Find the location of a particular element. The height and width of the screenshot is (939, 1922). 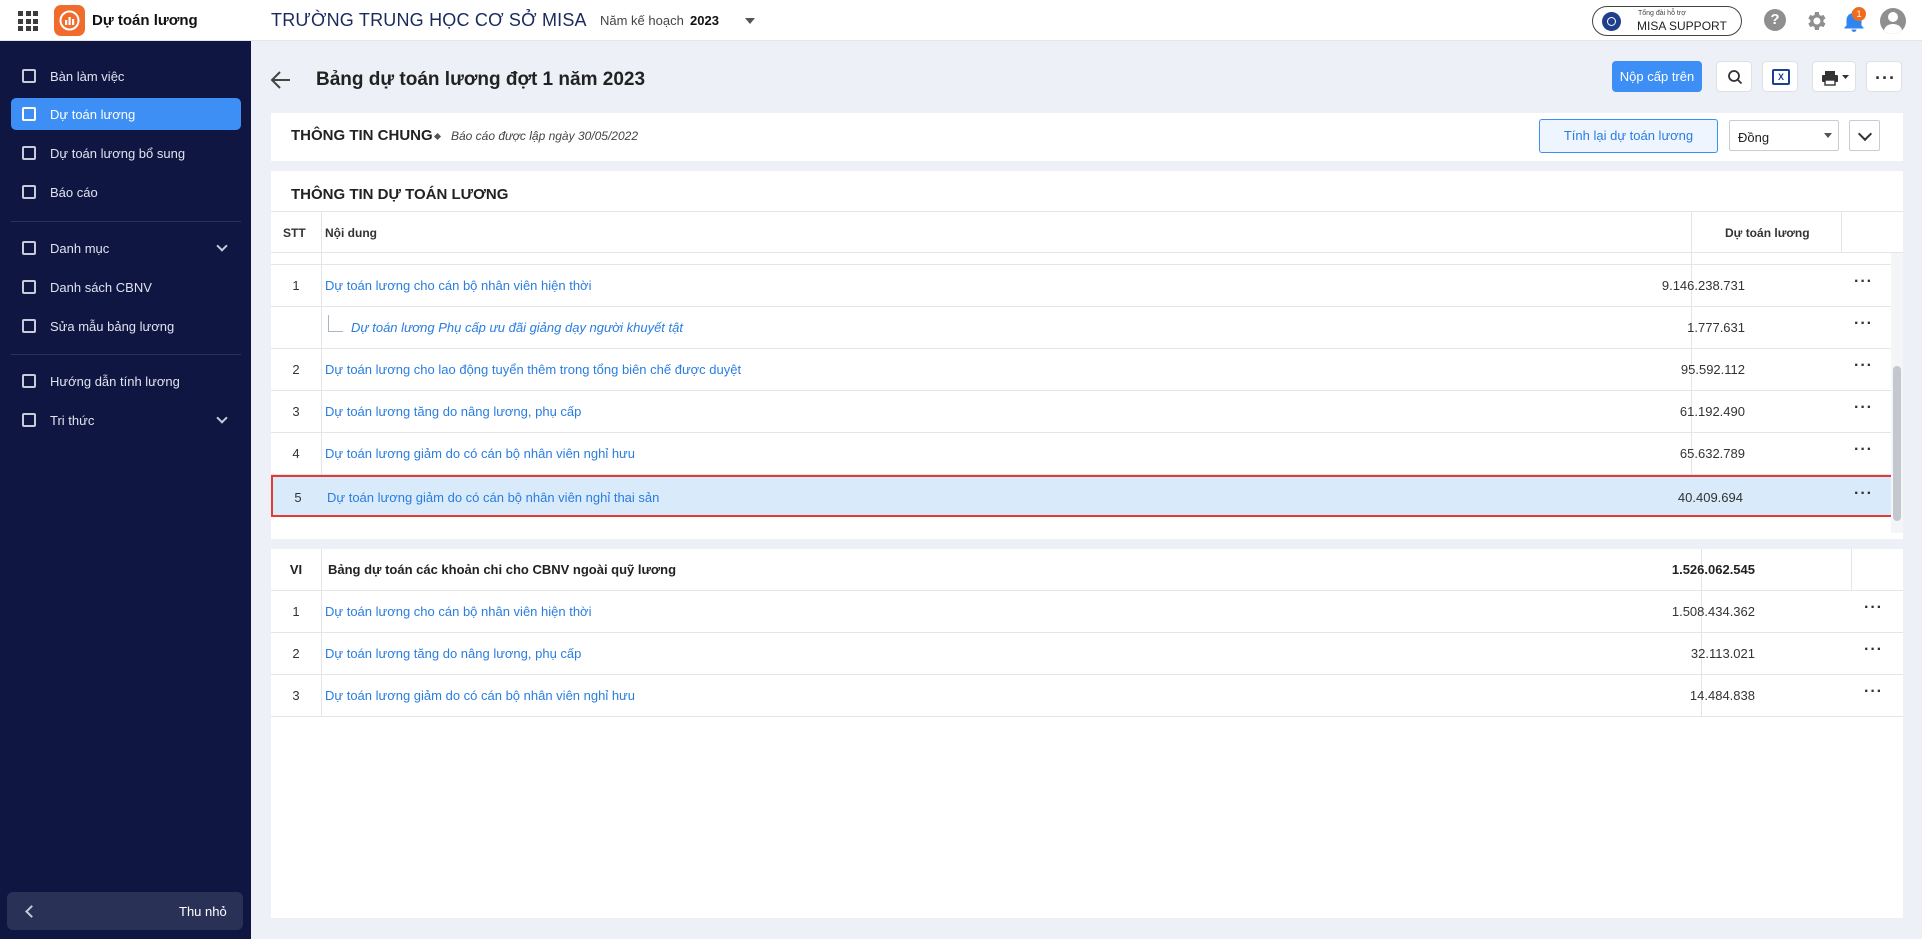

school-name: TRƯỜNG TRUNG HỌC CƠ SỞ MISA is located at coordinates (429, 20).